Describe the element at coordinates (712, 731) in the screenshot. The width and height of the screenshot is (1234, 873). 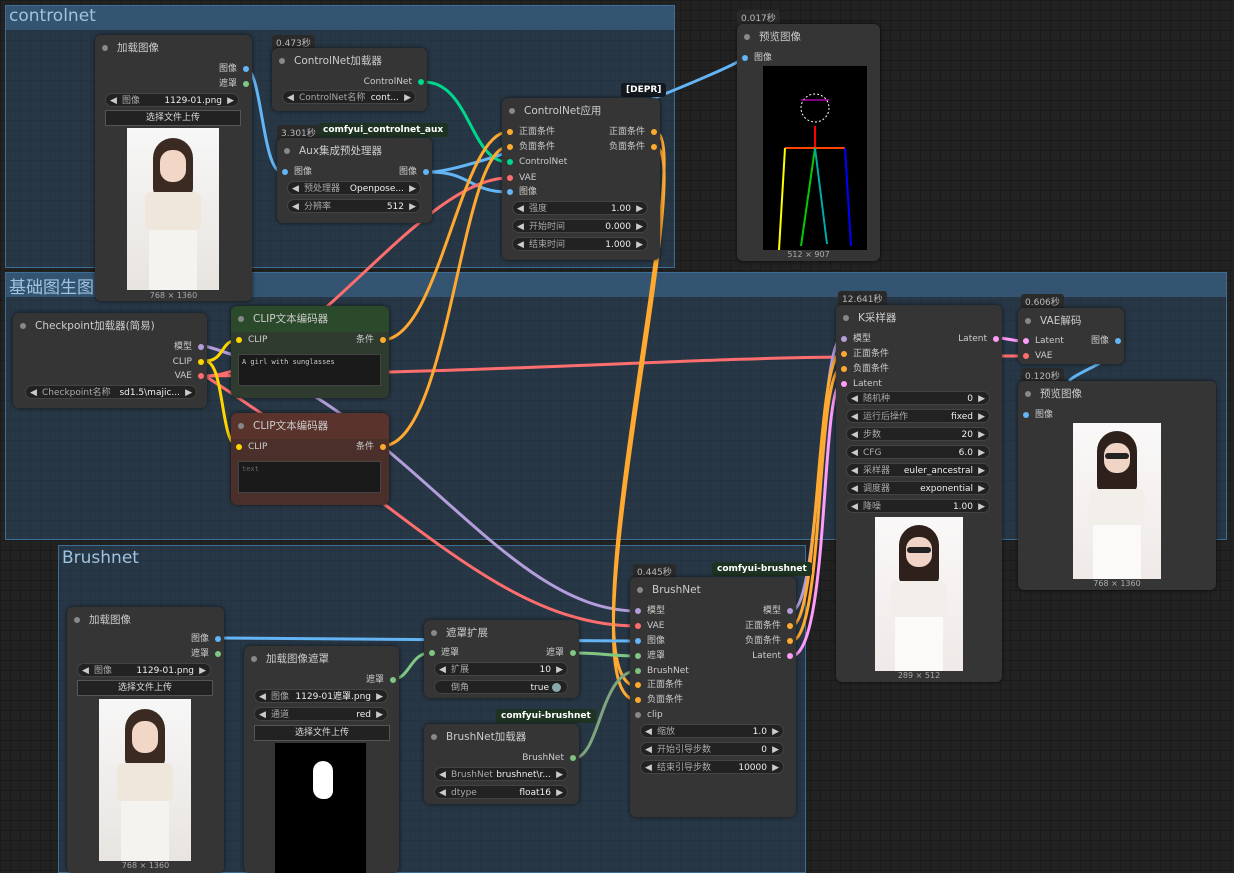
I see `scale-input: ◀ 缩放 1.0 ▶` at that location.